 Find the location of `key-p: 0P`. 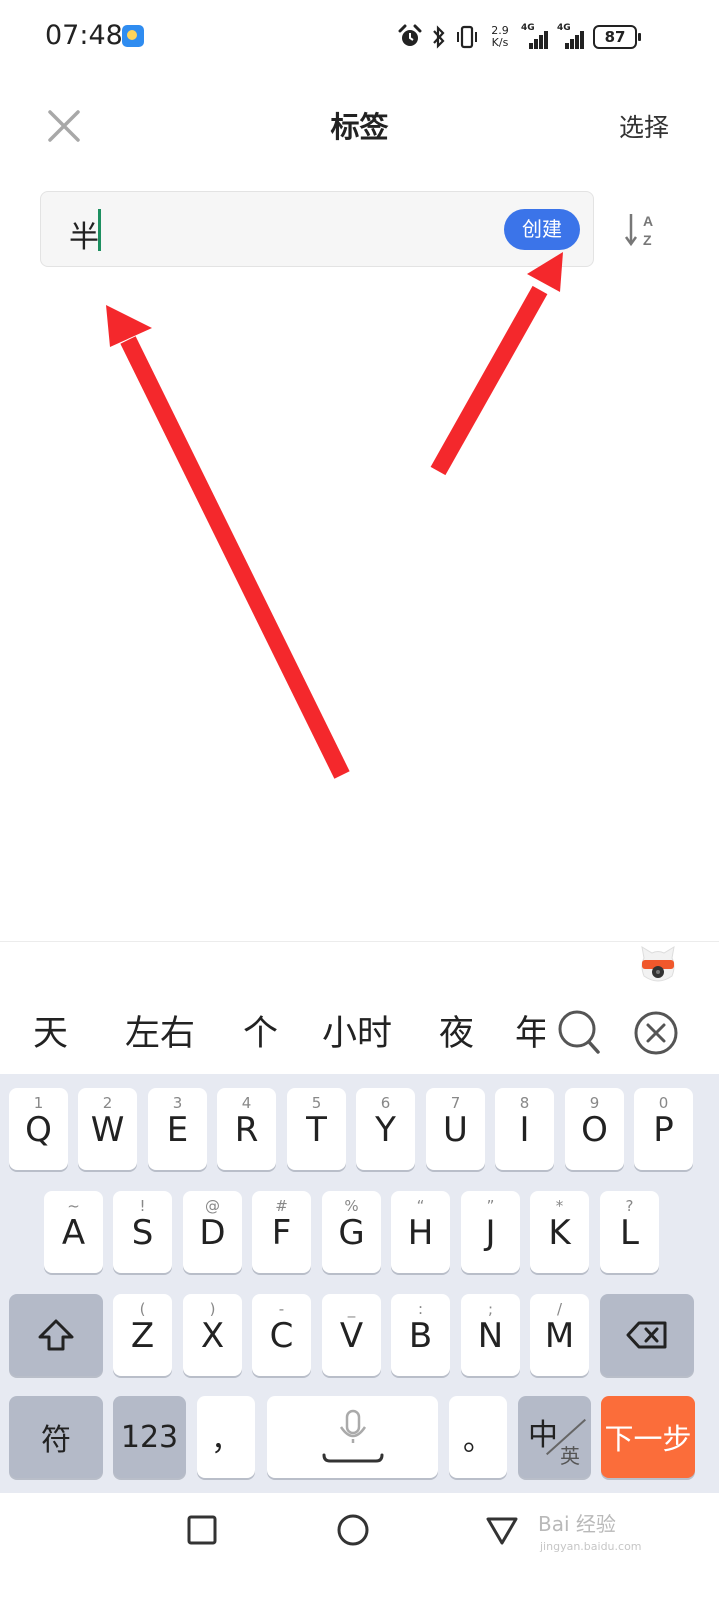

key-p: 0P is located at coordinates (663, 1129).